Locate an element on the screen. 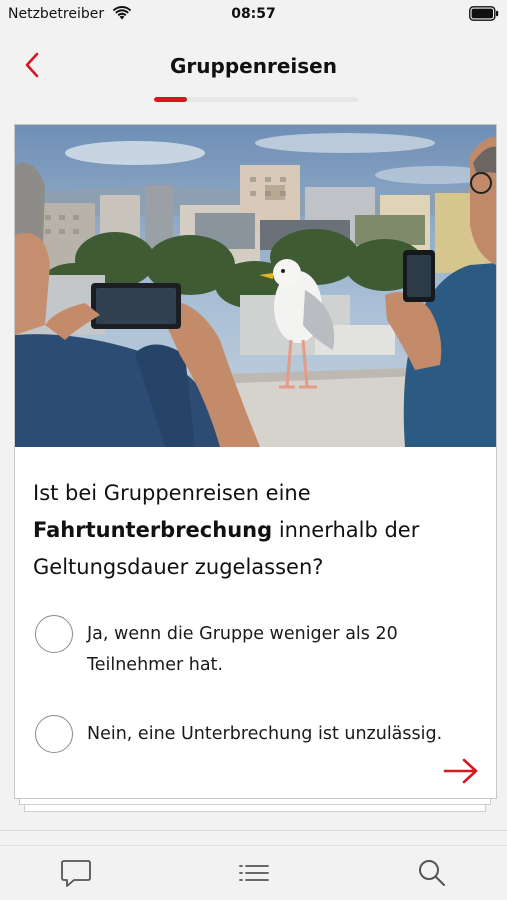 Image resolution: width=507 pixels, height=900 pixels. question-text-emphasis: Fahrtunterbrechung is located at coordinates (153, 530).